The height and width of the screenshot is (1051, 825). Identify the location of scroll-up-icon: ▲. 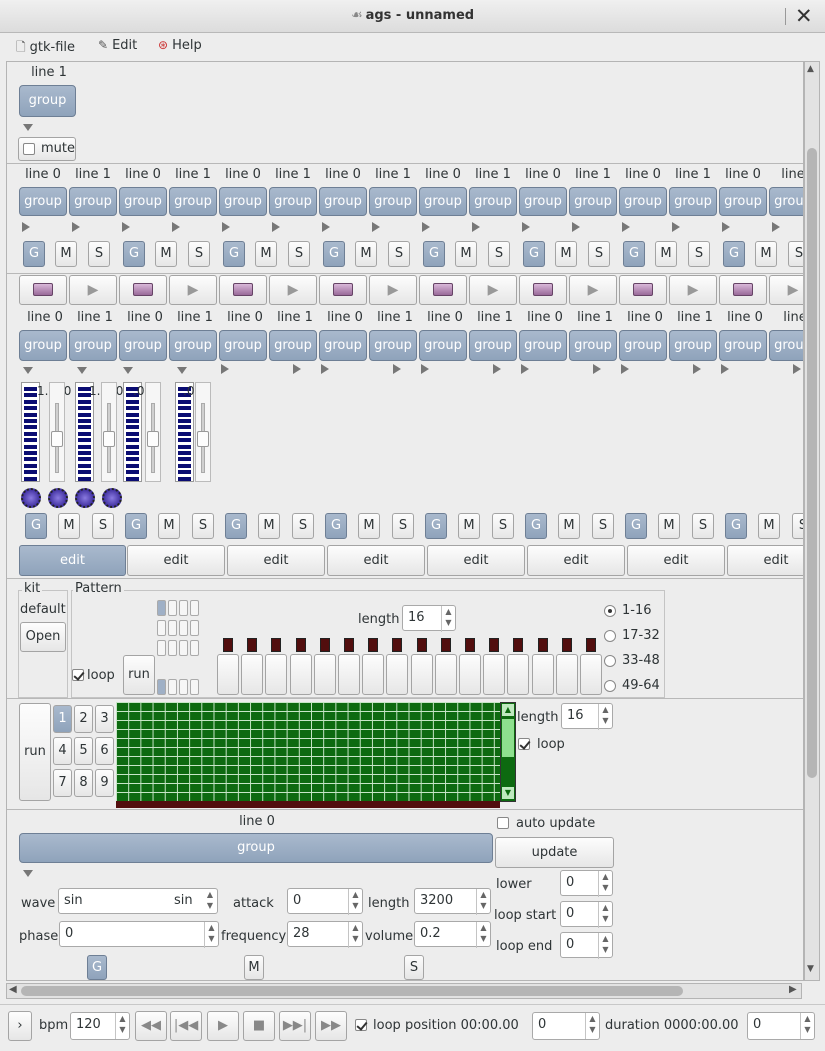
(810, 69).